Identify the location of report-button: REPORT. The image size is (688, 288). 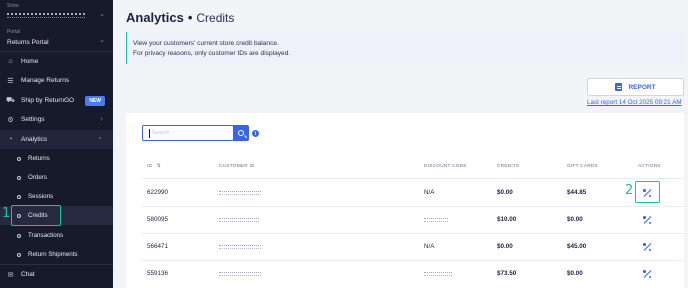
(635, 87).